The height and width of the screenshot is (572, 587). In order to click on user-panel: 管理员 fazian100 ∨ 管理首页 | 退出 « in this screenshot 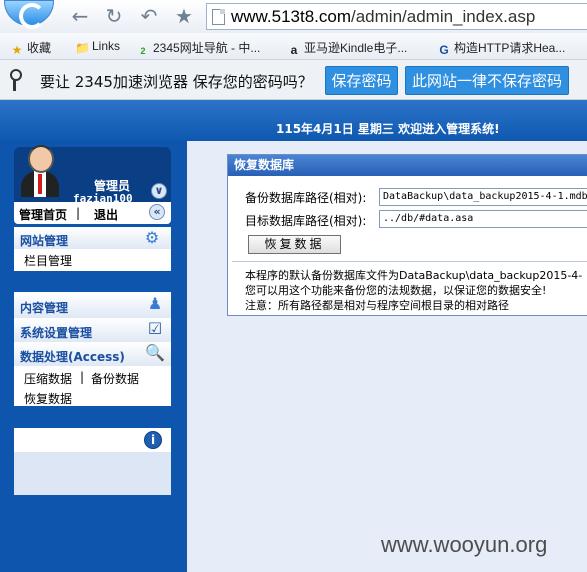, I will do `click(92, 184)`.